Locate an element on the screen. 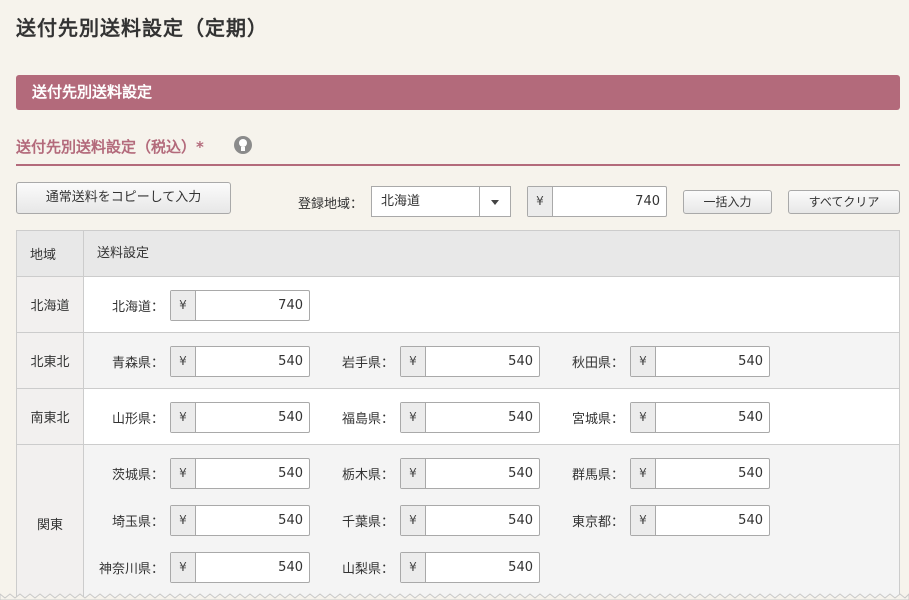  pref-label: 青森県： is located at coordinates (137, 363).